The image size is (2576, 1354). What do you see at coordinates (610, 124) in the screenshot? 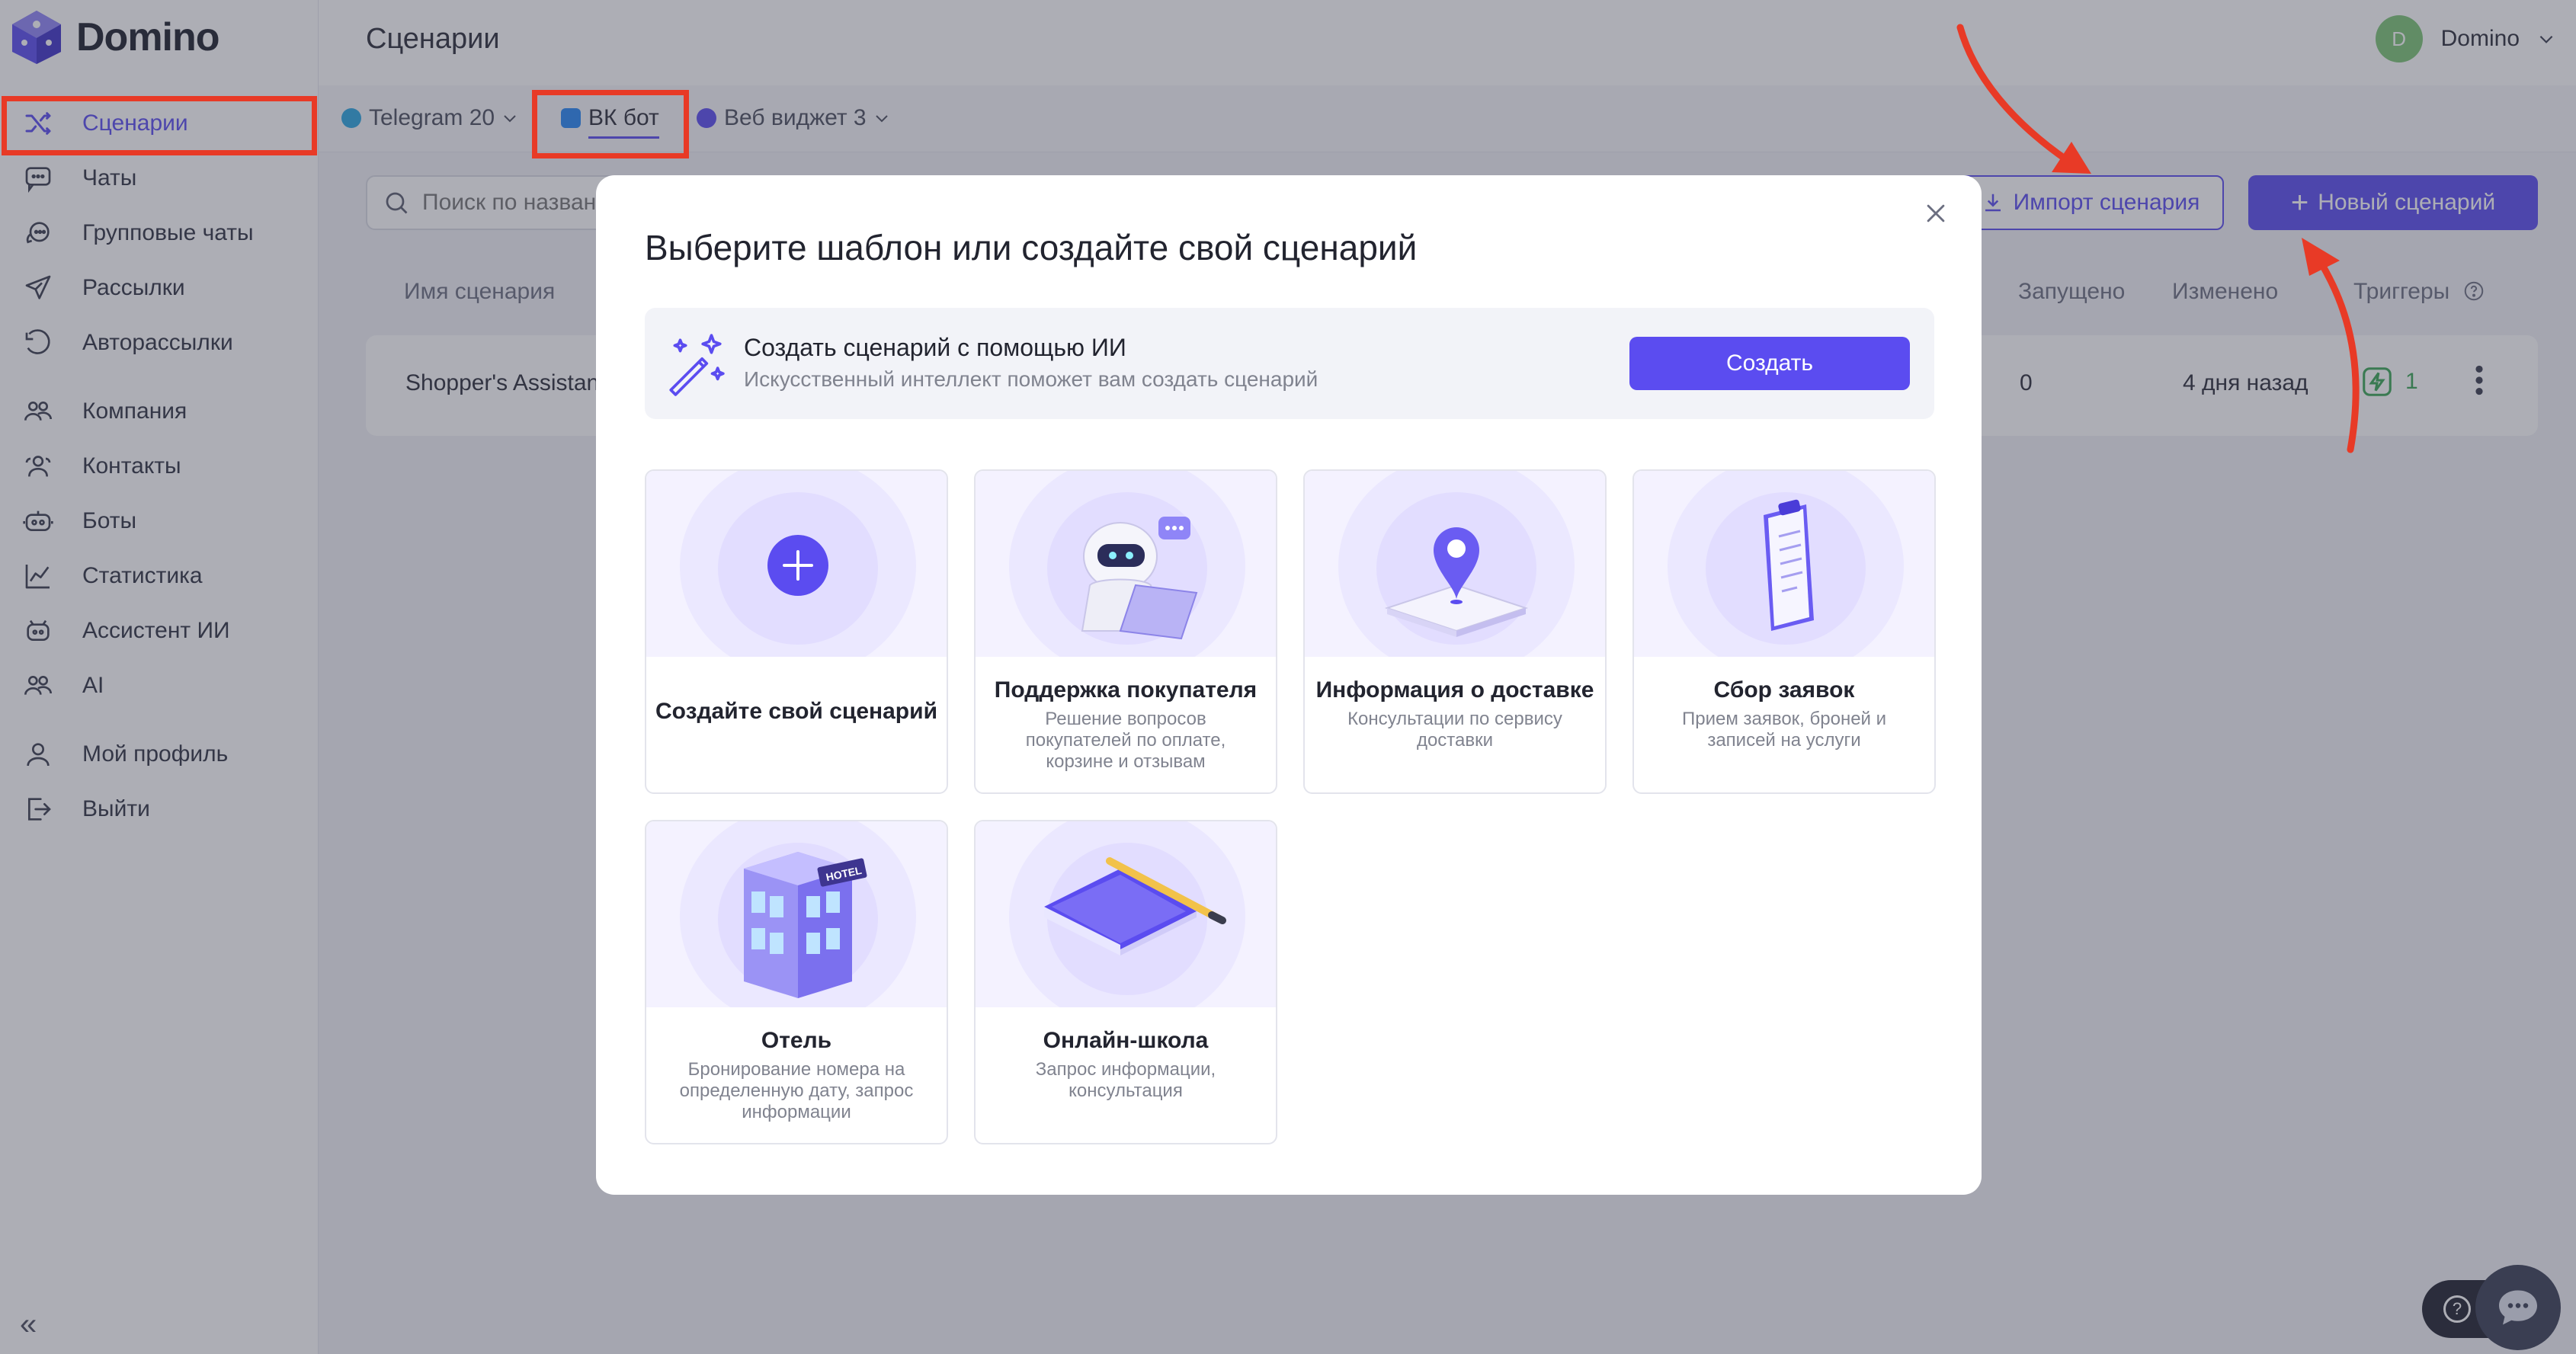
I see `annotation-highlight-vk-tab` at bounding box center [610, 124].